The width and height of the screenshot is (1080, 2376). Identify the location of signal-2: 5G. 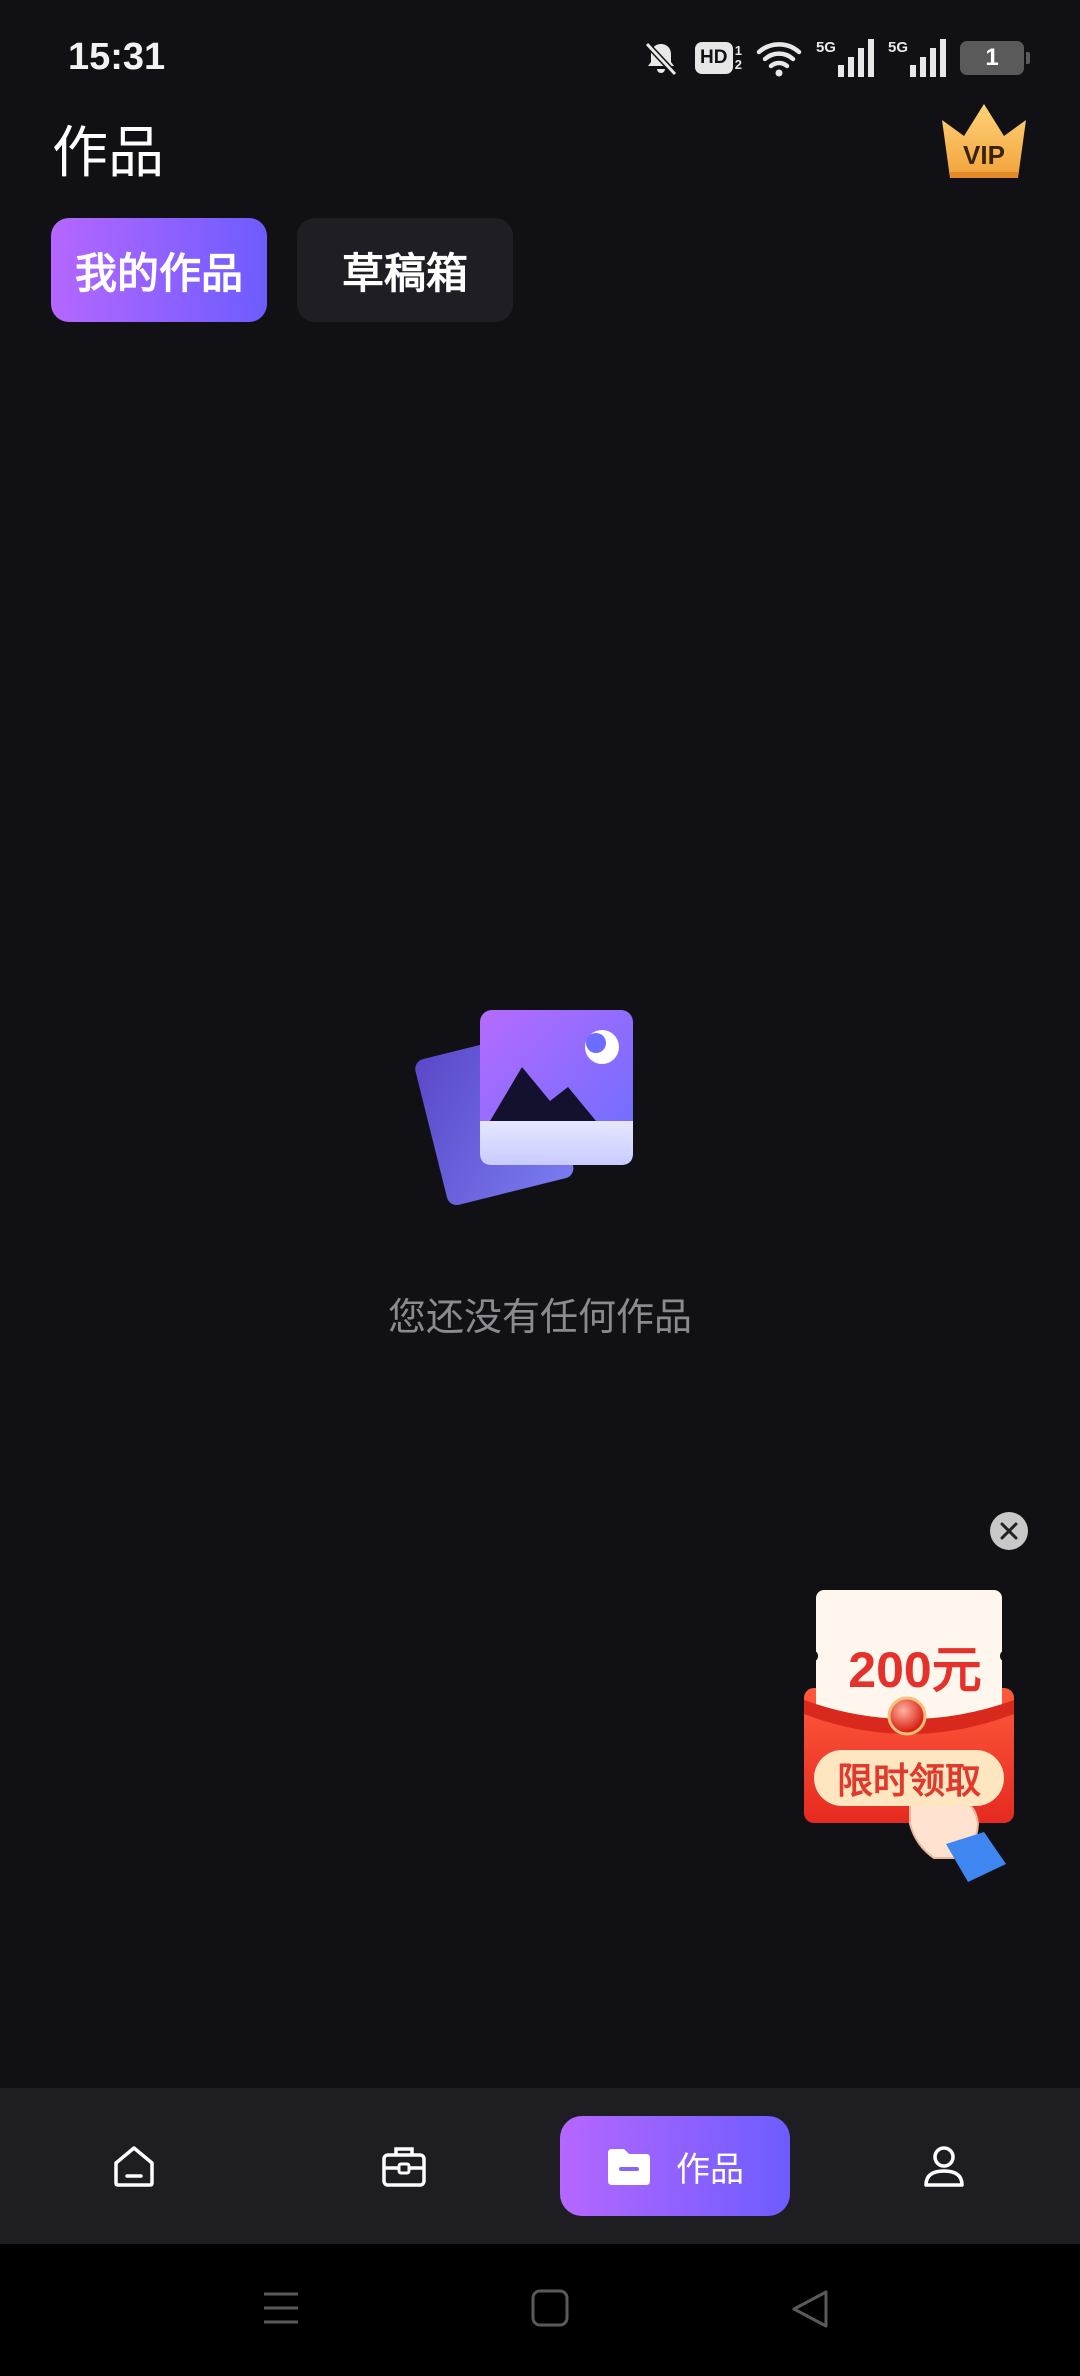
(917, 58).